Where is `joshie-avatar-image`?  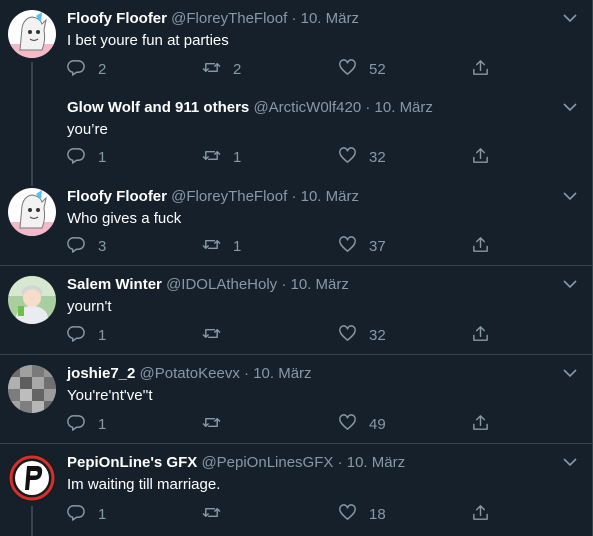 joshie-avatar-image is located at coordinates (32, 389).